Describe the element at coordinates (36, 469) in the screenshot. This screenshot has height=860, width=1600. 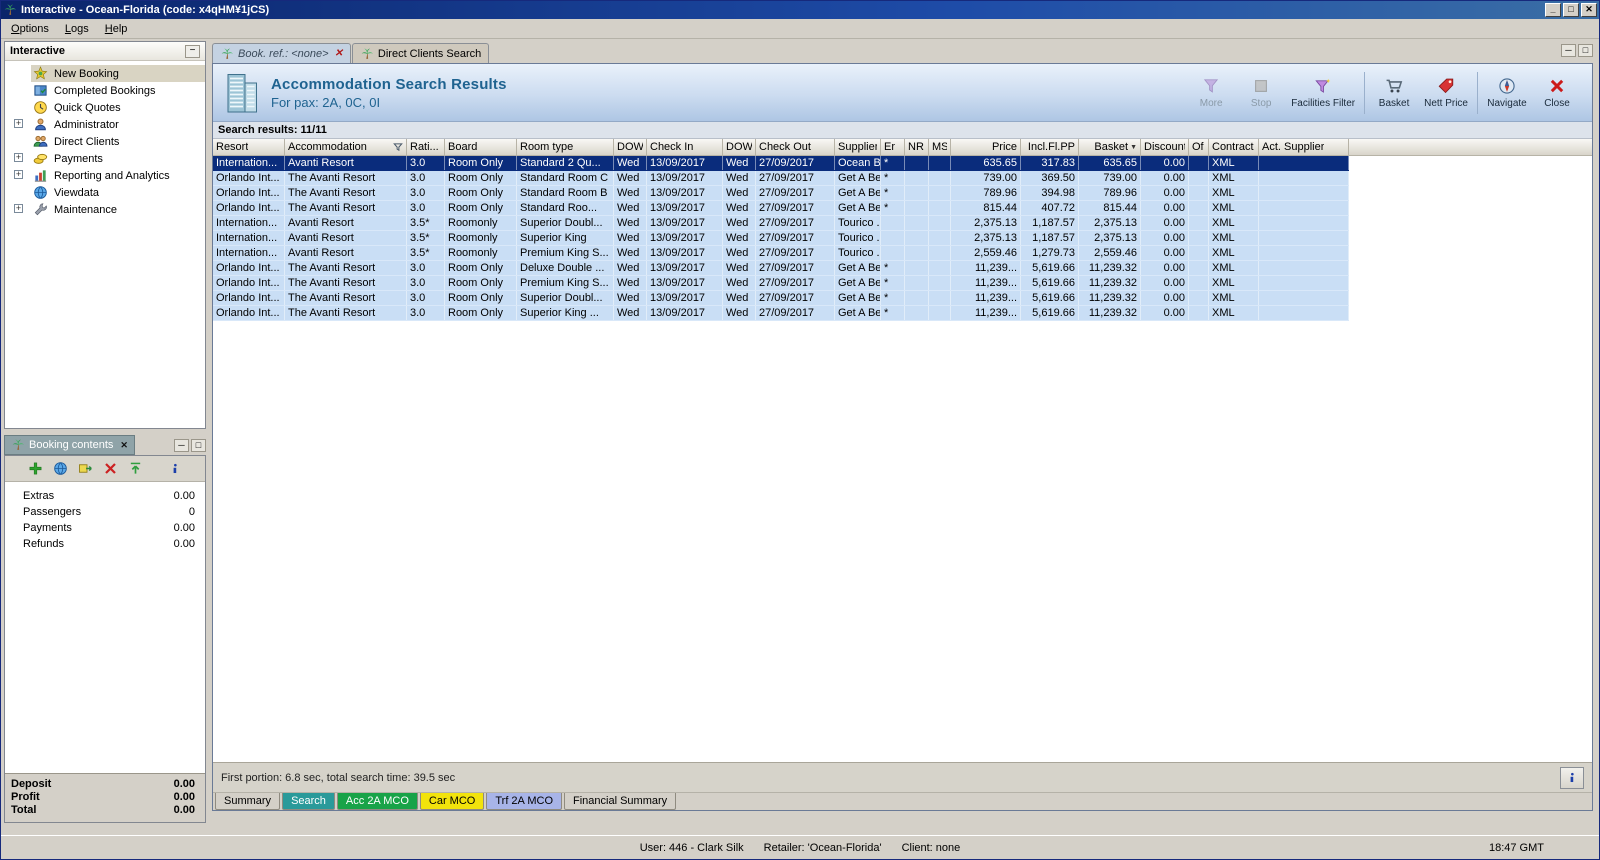
I see `add-icon` at that location.